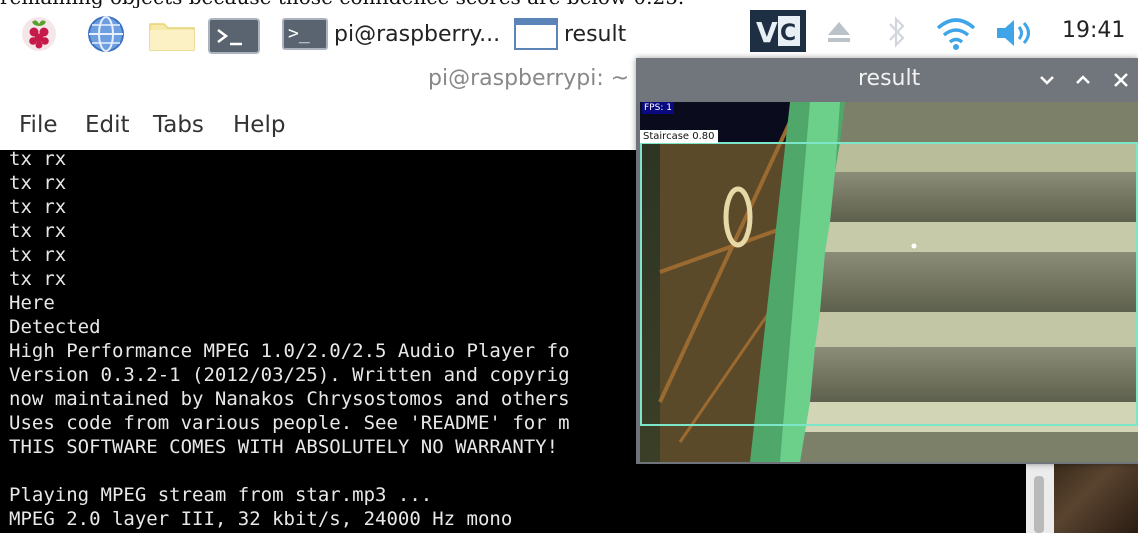 This screenshot has width=1138, height=533. I want to click on terminal-icon, so click(234, 36).